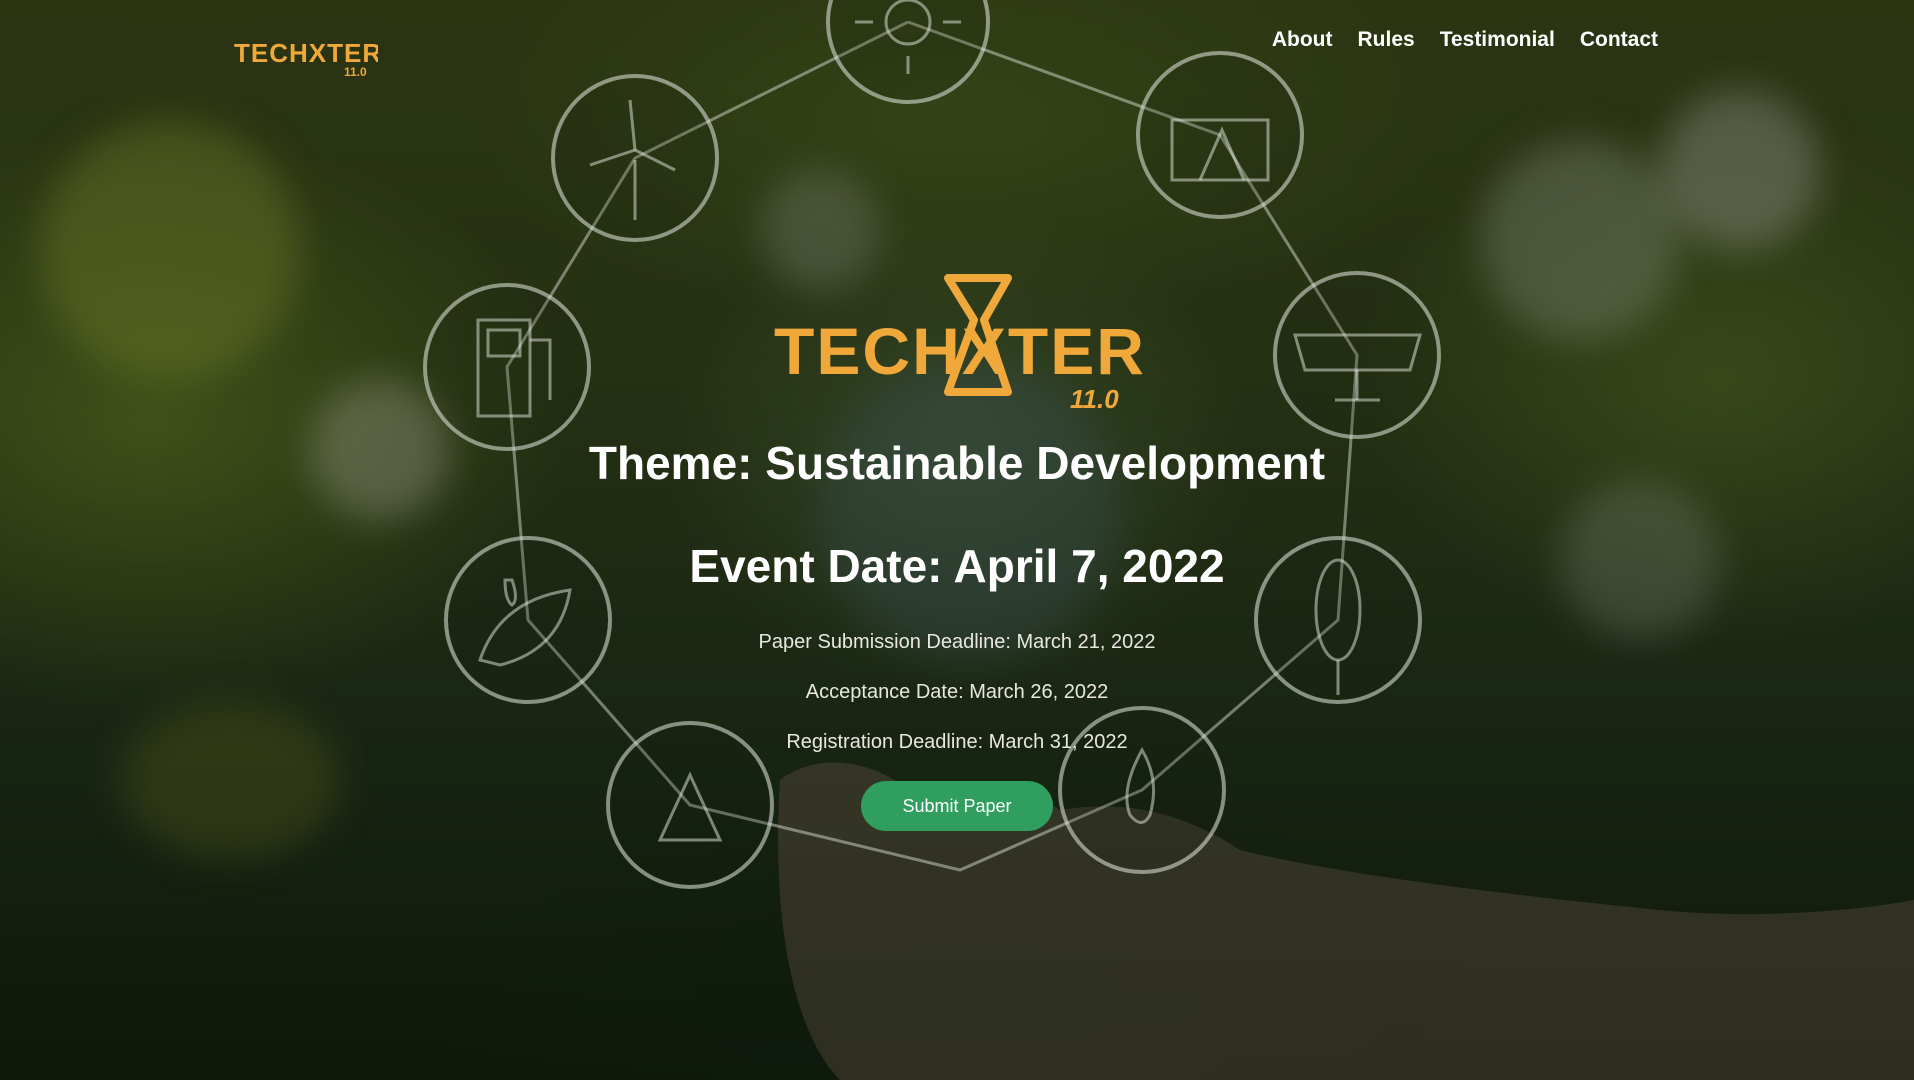 This screenshot has width=1914, height=1080. What do you see at coordinates (957, 806) in the screenshot?
I see `submit-paper-button: Submit Paper` at bounding box center [957, 806].